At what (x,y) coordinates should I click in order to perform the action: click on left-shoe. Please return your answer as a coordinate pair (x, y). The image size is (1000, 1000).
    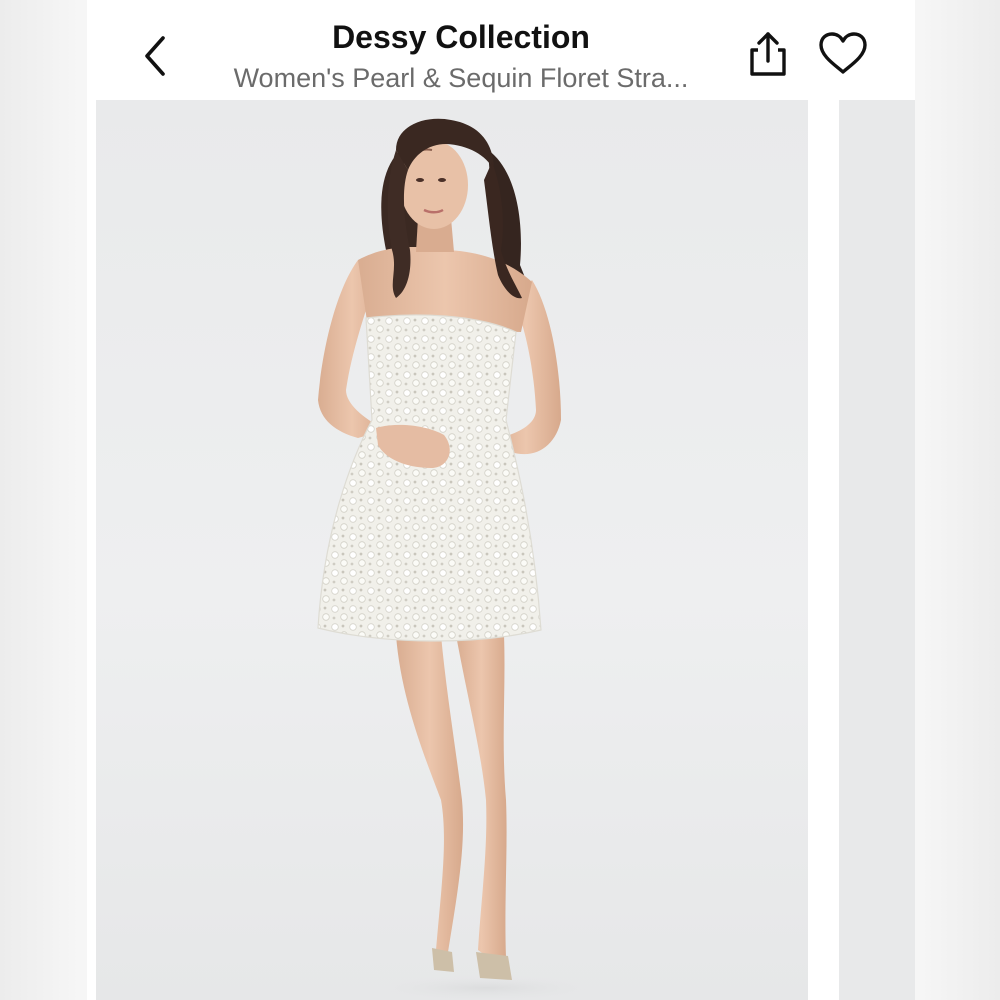
    Looking at the image, I should click on (443, 960).